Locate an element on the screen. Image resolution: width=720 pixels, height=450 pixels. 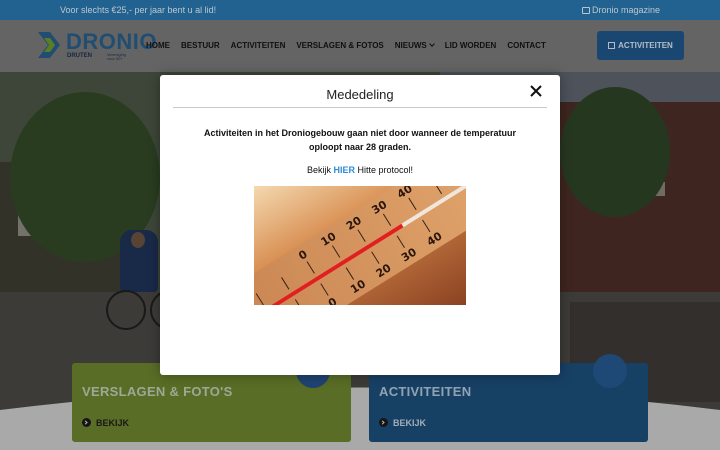
close-icon is located at coordinates (536, 91).